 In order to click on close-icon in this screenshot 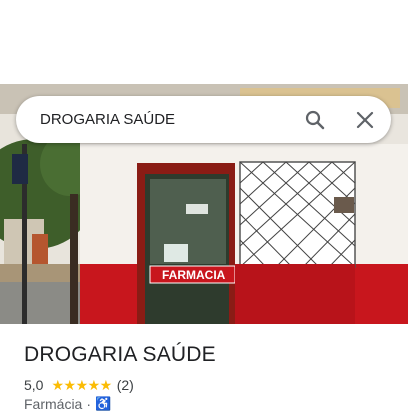, I will do `click(365, 120)`.